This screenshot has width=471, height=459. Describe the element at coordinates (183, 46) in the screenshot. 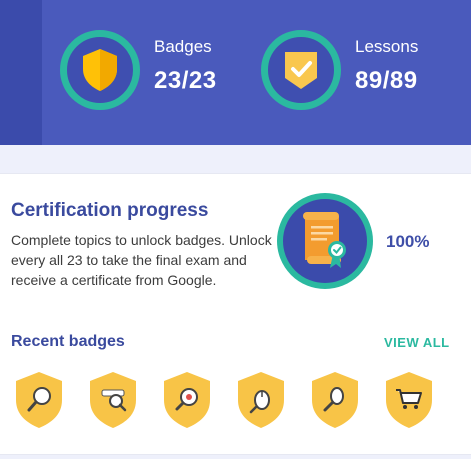

I see `badges-label: Badges` at that location.